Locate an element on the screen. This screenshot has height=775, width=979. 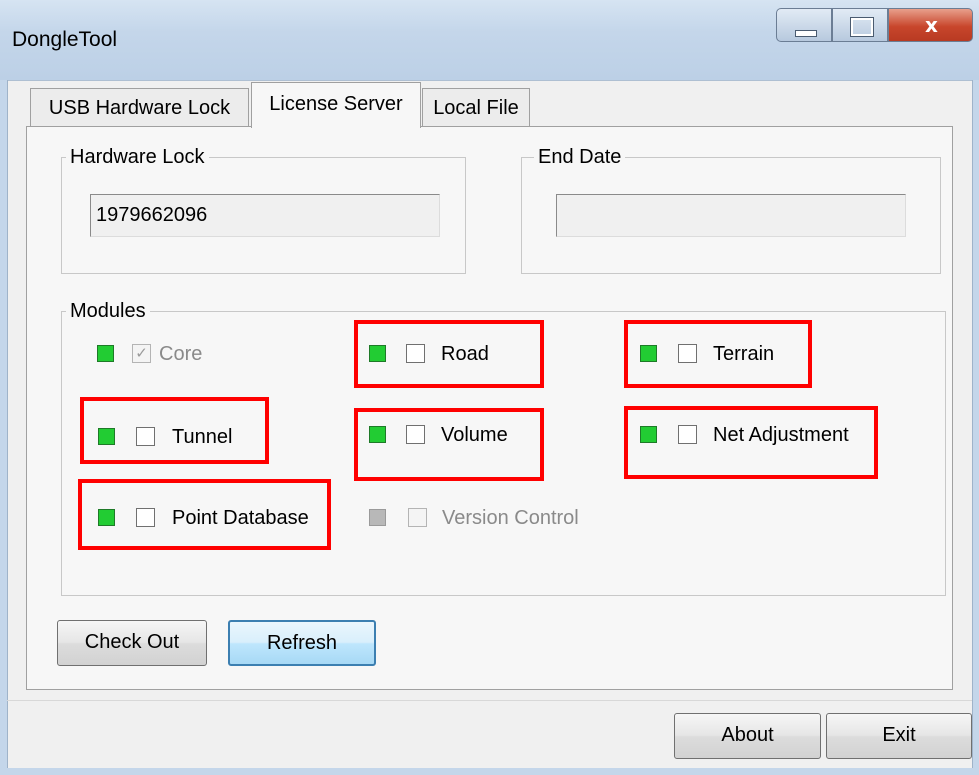
version-control-checkbox is located at coordinates (417, 517).